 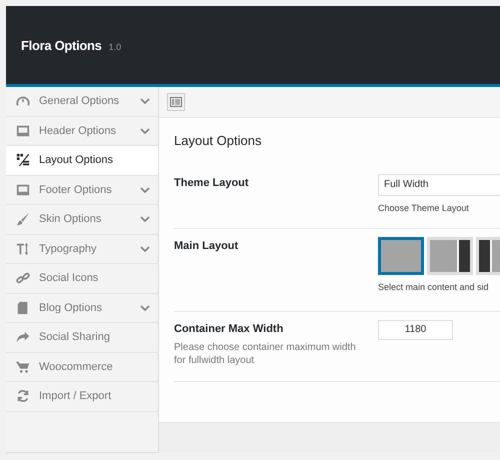 I want to click on app-title: Flora Options, so click(x=61, y=45).